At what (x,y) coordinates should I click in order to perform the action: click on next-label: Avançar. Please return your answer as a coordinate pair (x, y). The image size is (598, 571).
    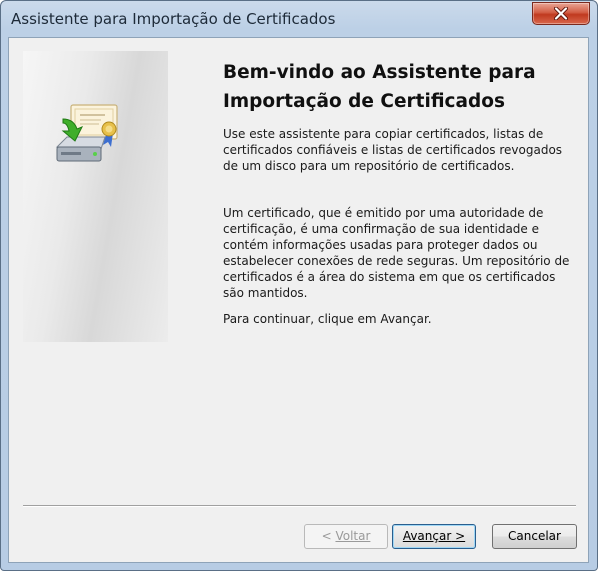
    Looking at the image, I should click on (427, 536).